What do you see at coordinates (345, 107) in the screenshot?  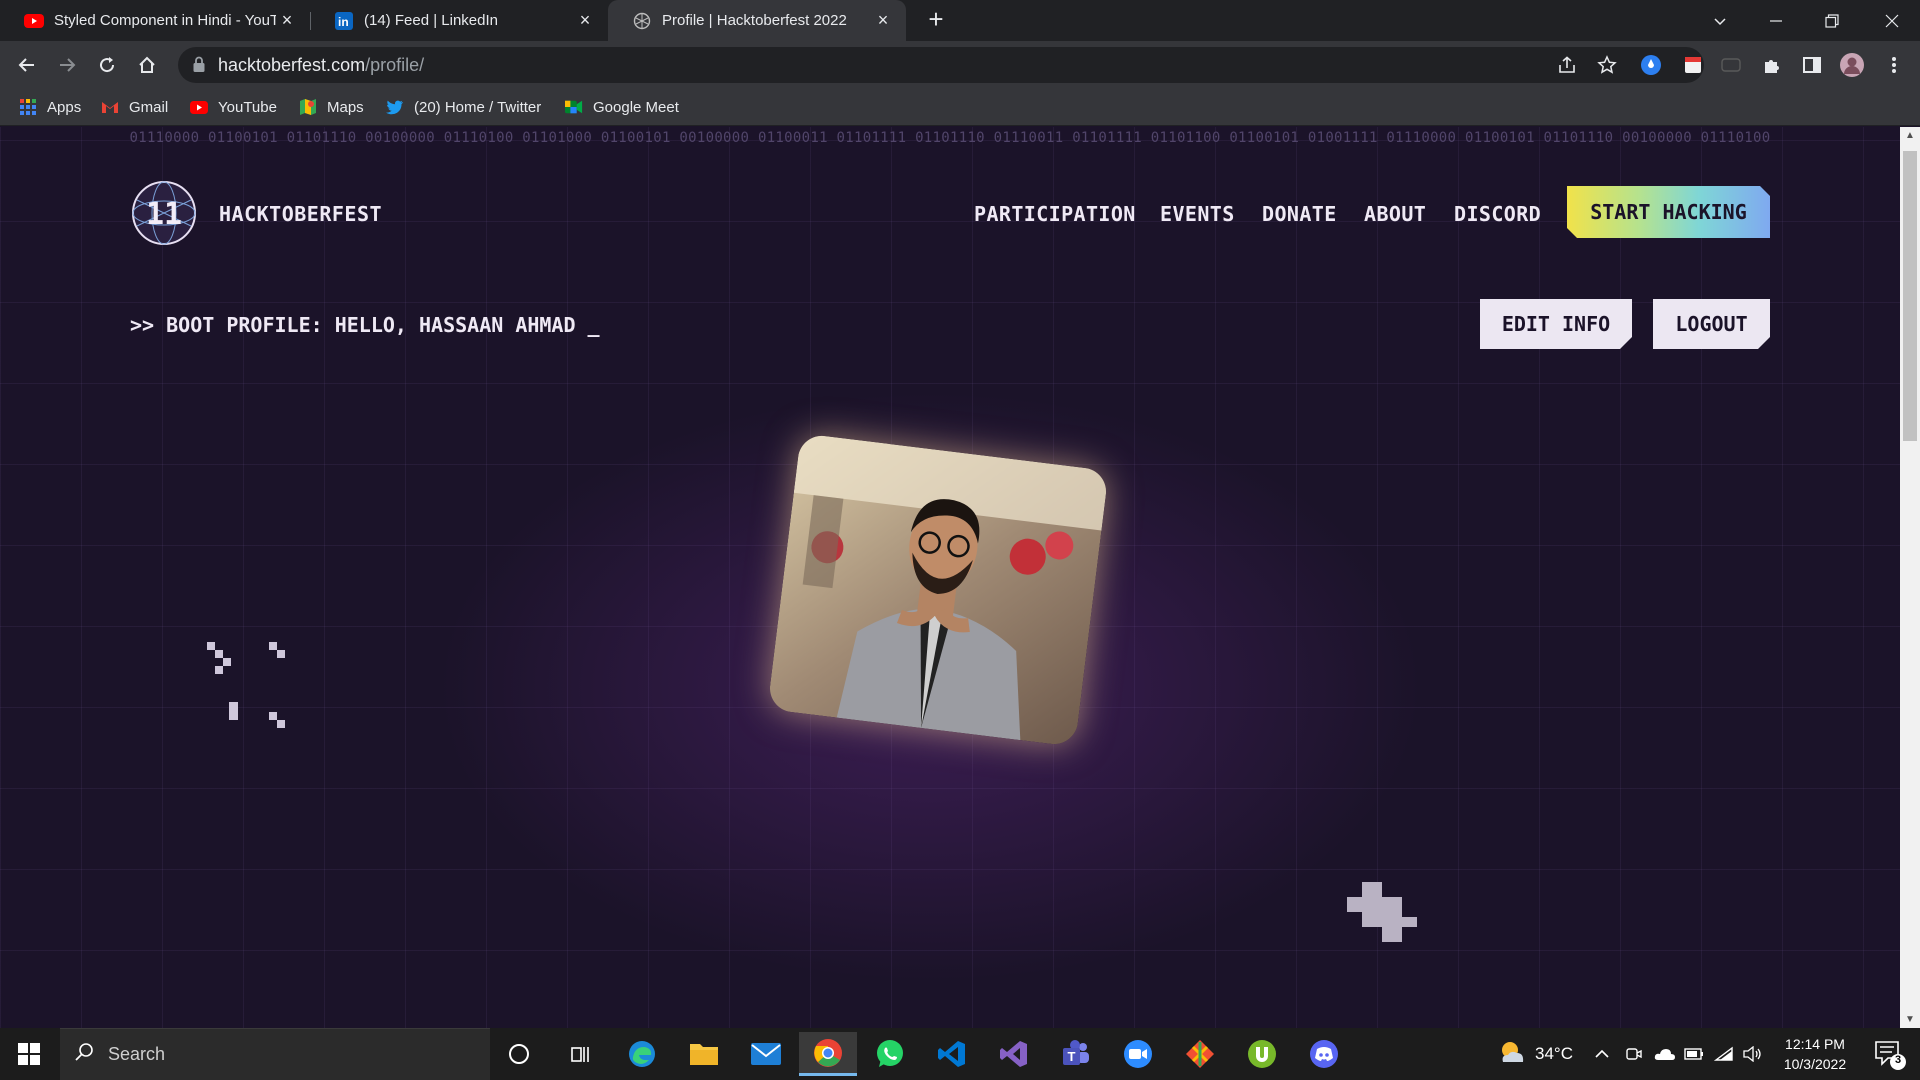 I see `bookmark-label: Maps` at bounding box center [345, 107].